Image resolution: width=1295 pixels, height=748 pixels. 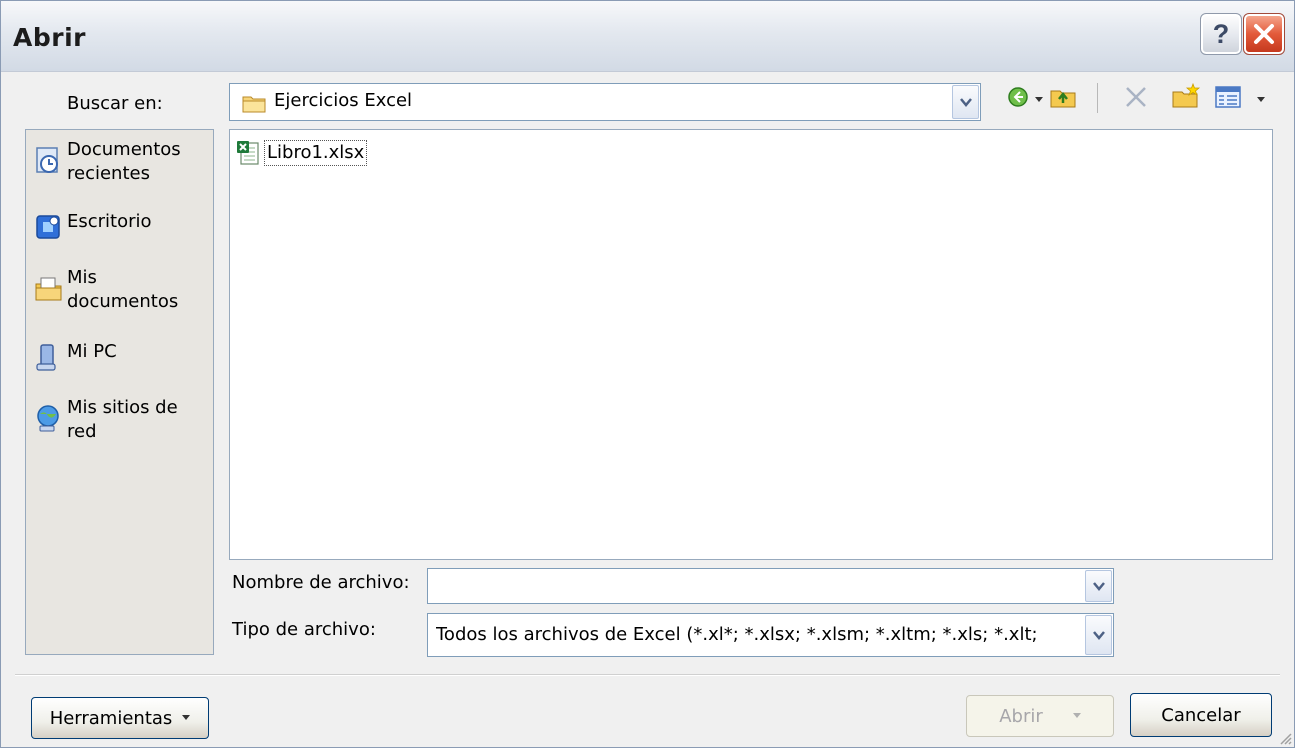 I want to click on new-folder-icon, so click(x=1186, y=96).